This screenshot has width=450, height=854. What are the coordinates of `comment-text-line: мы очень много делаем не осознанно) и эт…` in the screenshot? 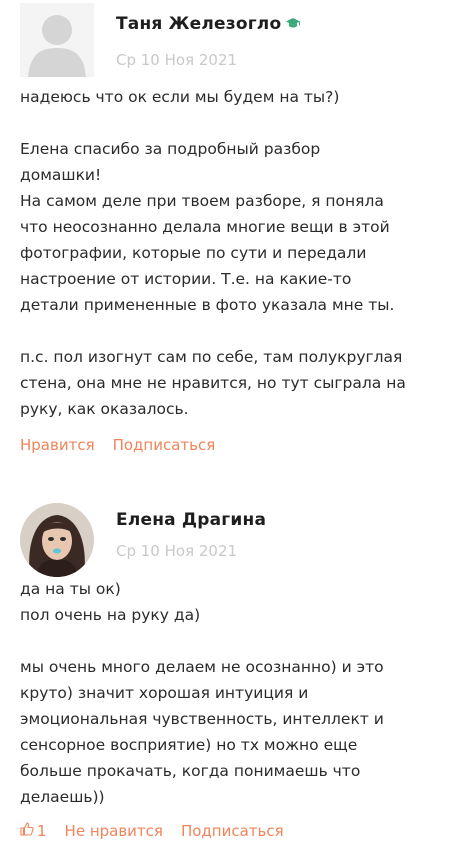 It's located at (202, 667).